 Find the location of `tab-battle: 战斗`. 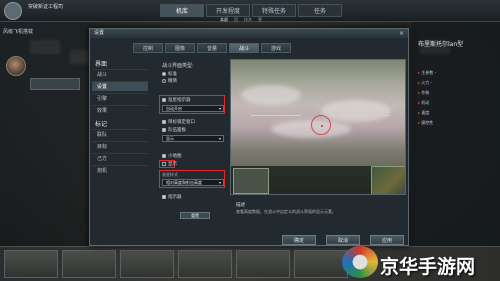

tab-battle: 战斗 is located at coordinates (244, 48).